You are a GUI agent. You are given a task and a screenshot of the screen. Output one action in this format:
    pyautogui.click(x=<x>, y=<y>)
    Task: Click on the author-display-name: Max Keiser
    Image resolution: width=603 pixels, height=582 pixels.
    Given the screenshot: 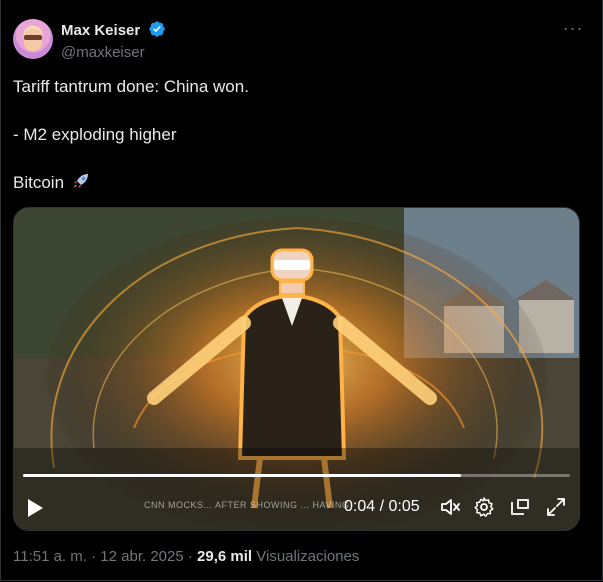 What is the action you would take?
    pyautogui.click(x=100, y=30)
    